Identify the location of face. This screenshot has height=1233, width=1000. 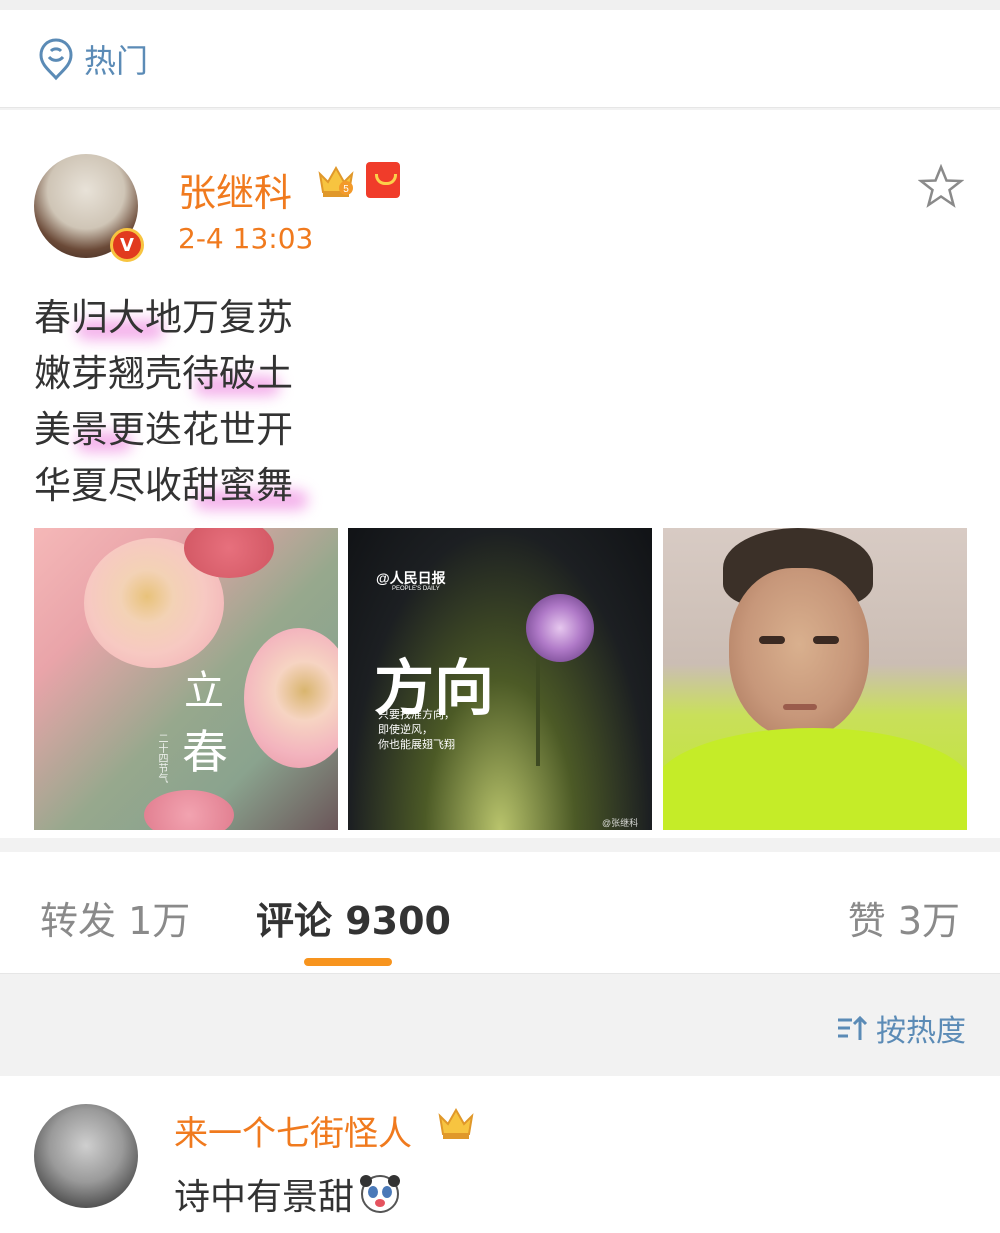
(799, 653).